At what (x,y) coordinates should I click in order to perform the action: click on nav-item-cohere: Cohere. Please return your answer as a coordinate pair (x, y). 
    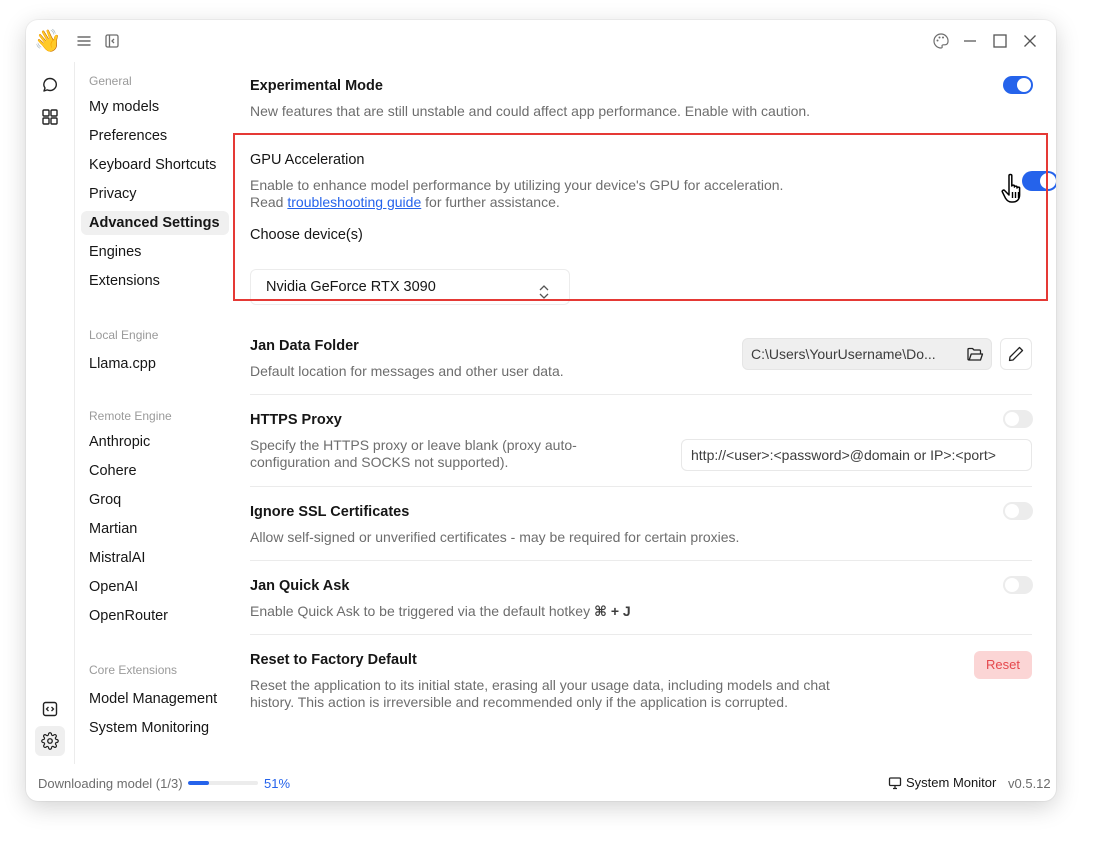
    Looking at the image, I should click on (155, 471).